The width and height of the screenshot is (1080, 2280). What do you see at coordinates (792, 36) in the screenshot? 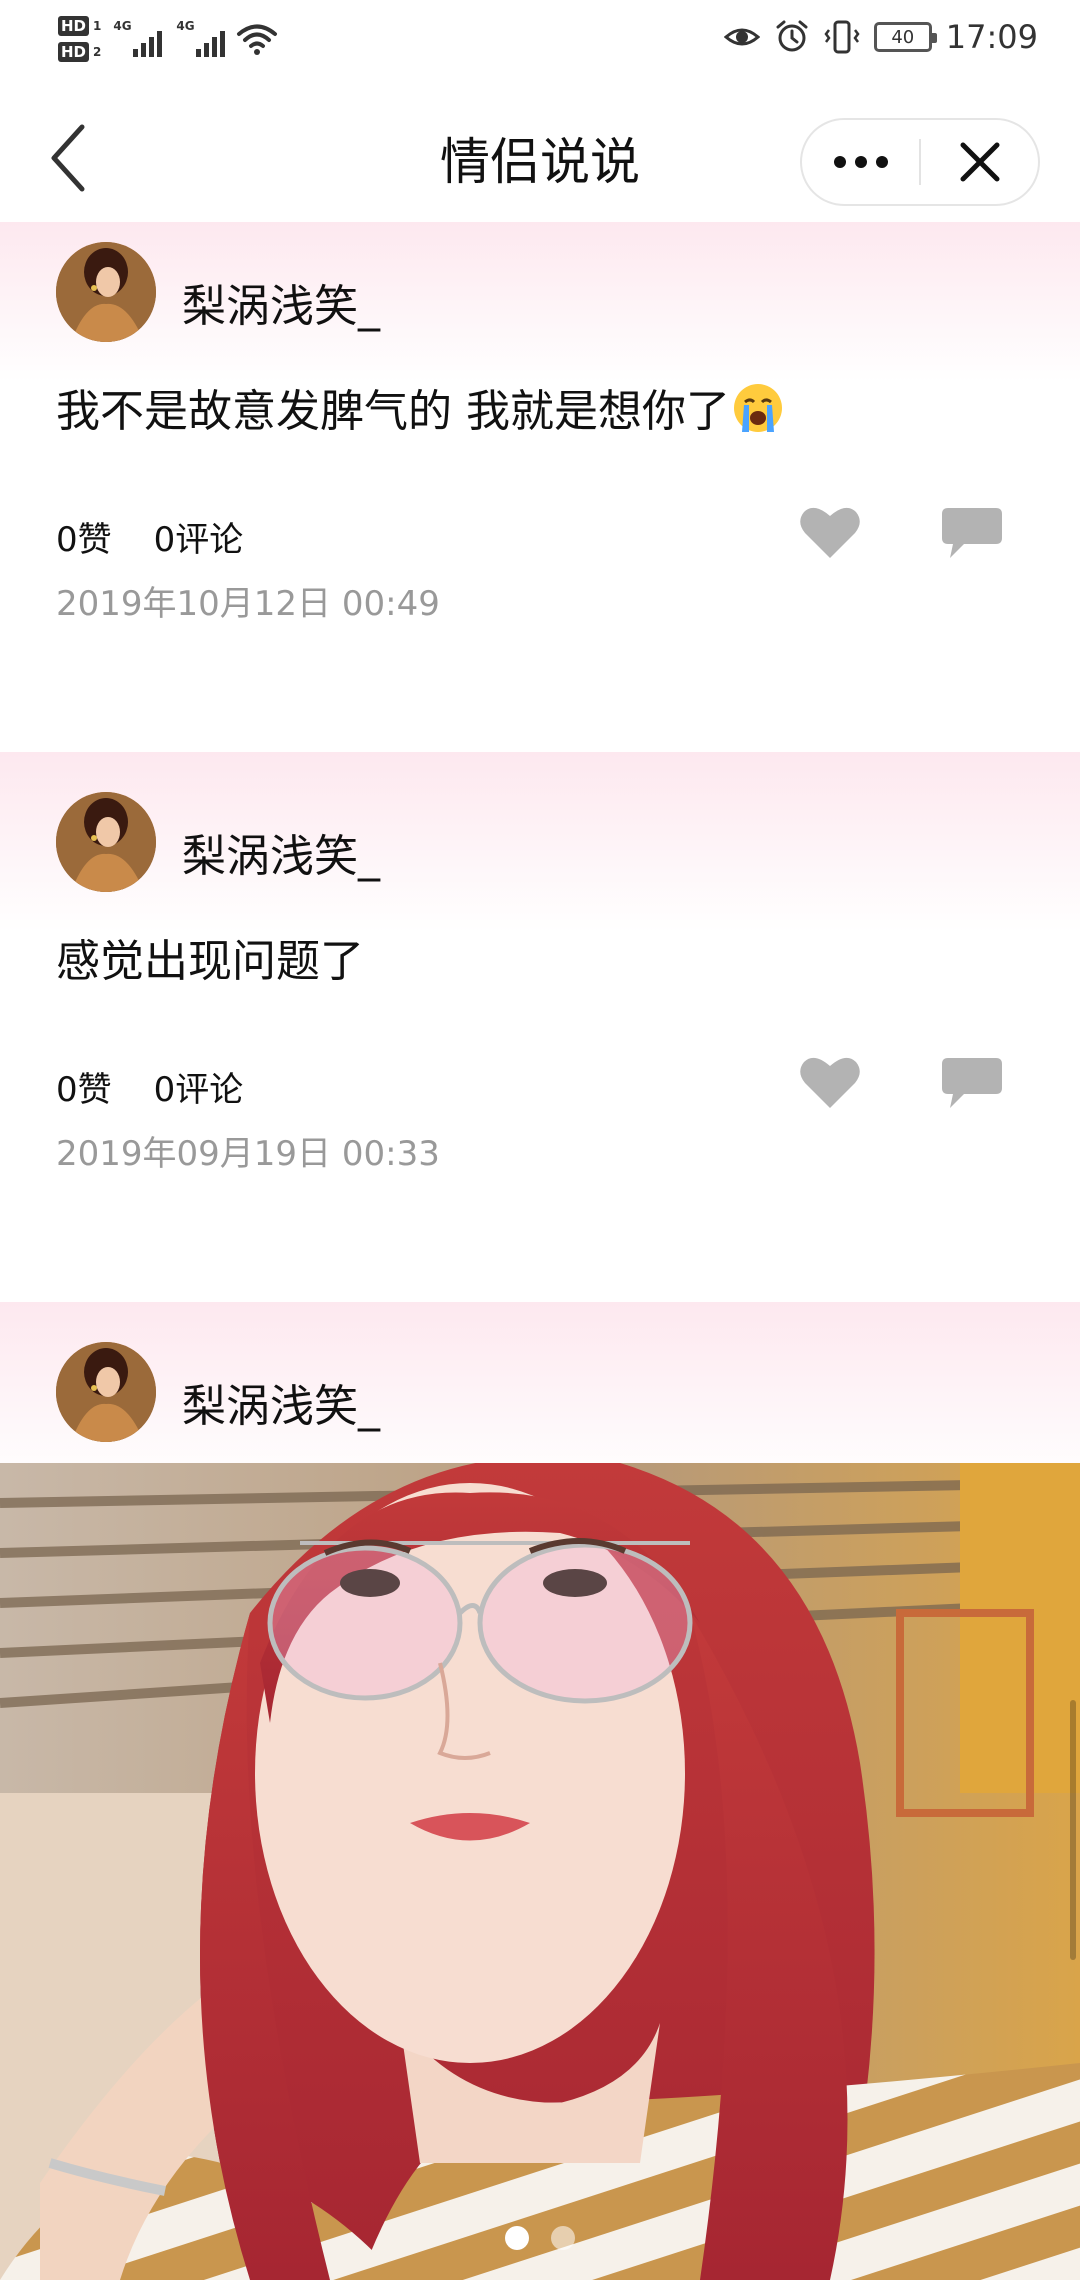
I see `alarm-icon` at bounding box center [792, 36].